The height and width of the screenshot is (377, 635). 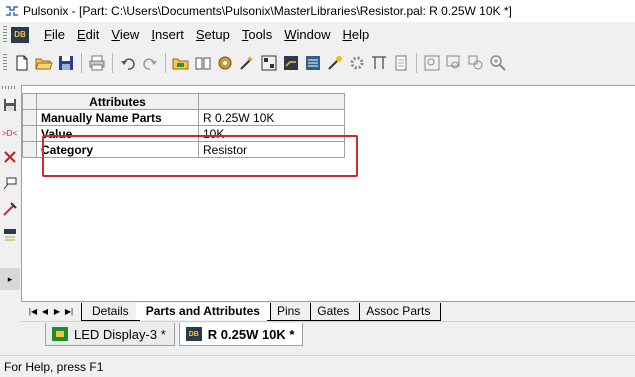 What do you see at coordinates (355, 34) in the screenshot?
I see `menu-help: Help` at bounding box center [355, 34].